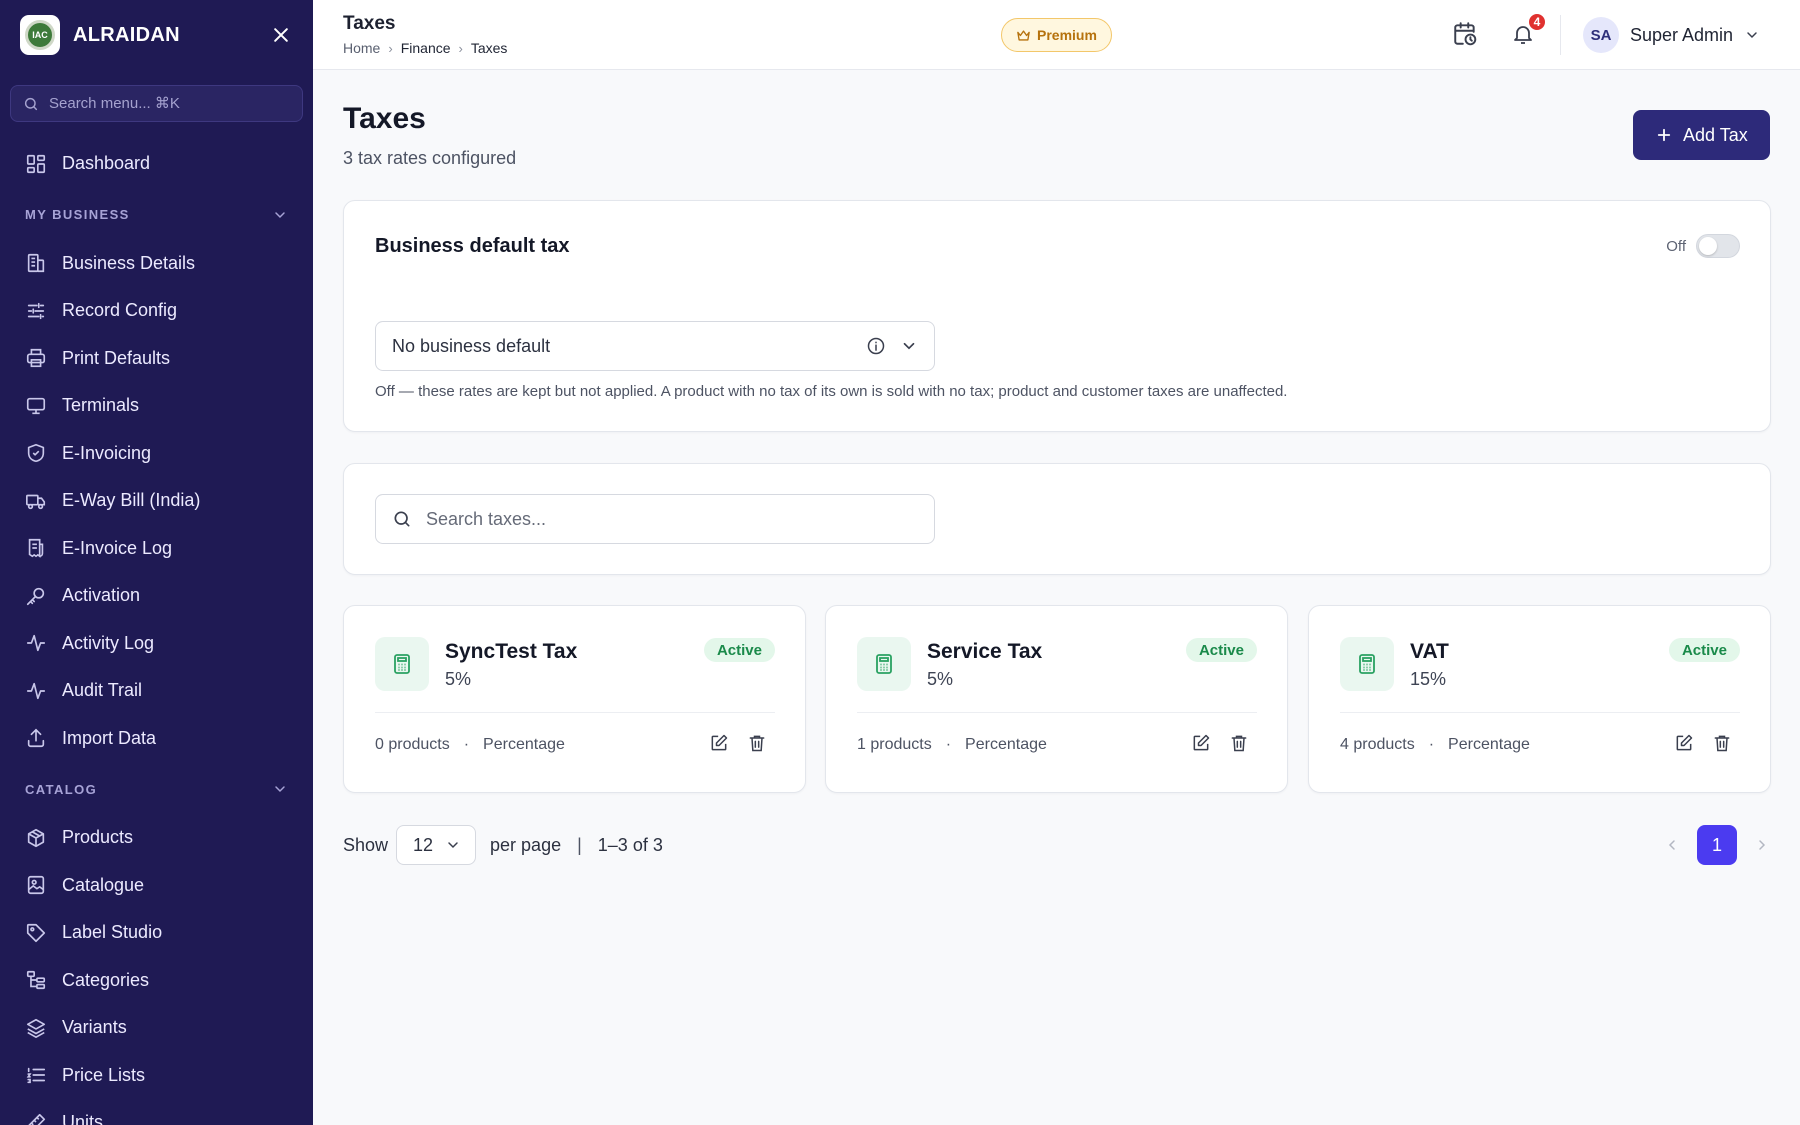 This screenshot has height=1125, width=1800. Describe the element at coordinates (156, 838) in the screenshot. I see `sidebar-item-products: Products` at that location.